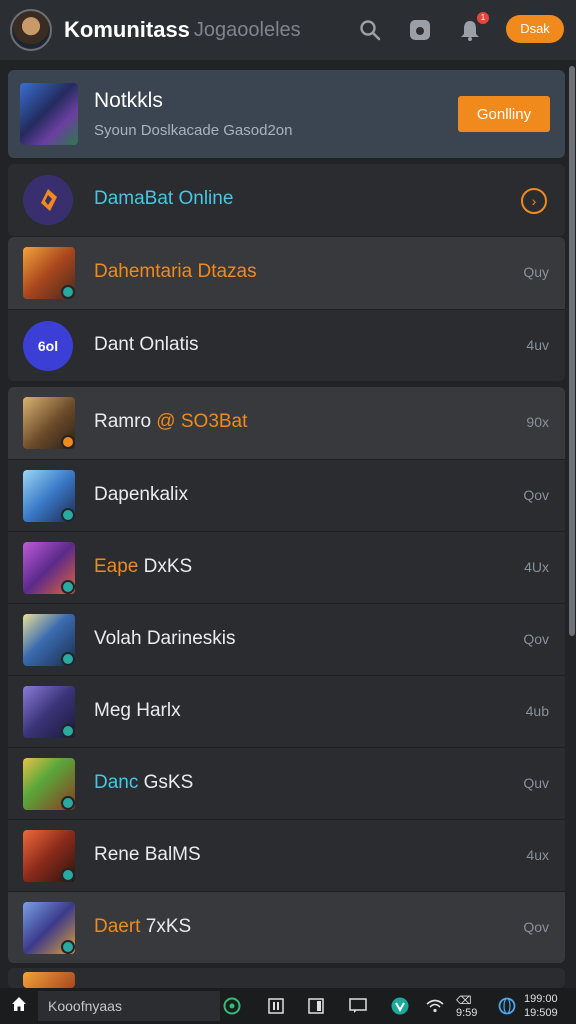 The image size is (576, 1024). Describe the element at coordinates (286, 423) in the screenshot. I see `list-item: Ramro @ SO3Bat 90x` at that location.